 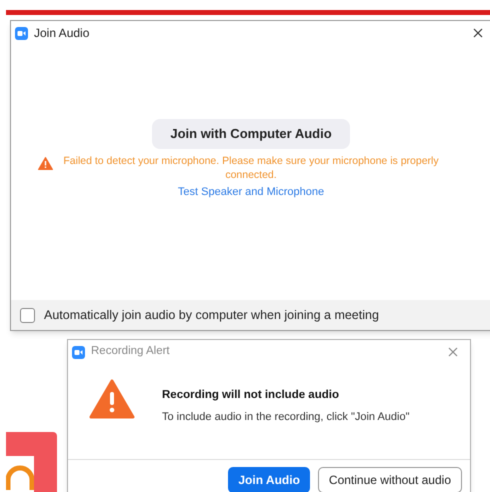 What do you see at coordinates (251, 395) in the screenshot?
I see `alert-heading: Recording will not include audio` at bounding box center [251, 395].